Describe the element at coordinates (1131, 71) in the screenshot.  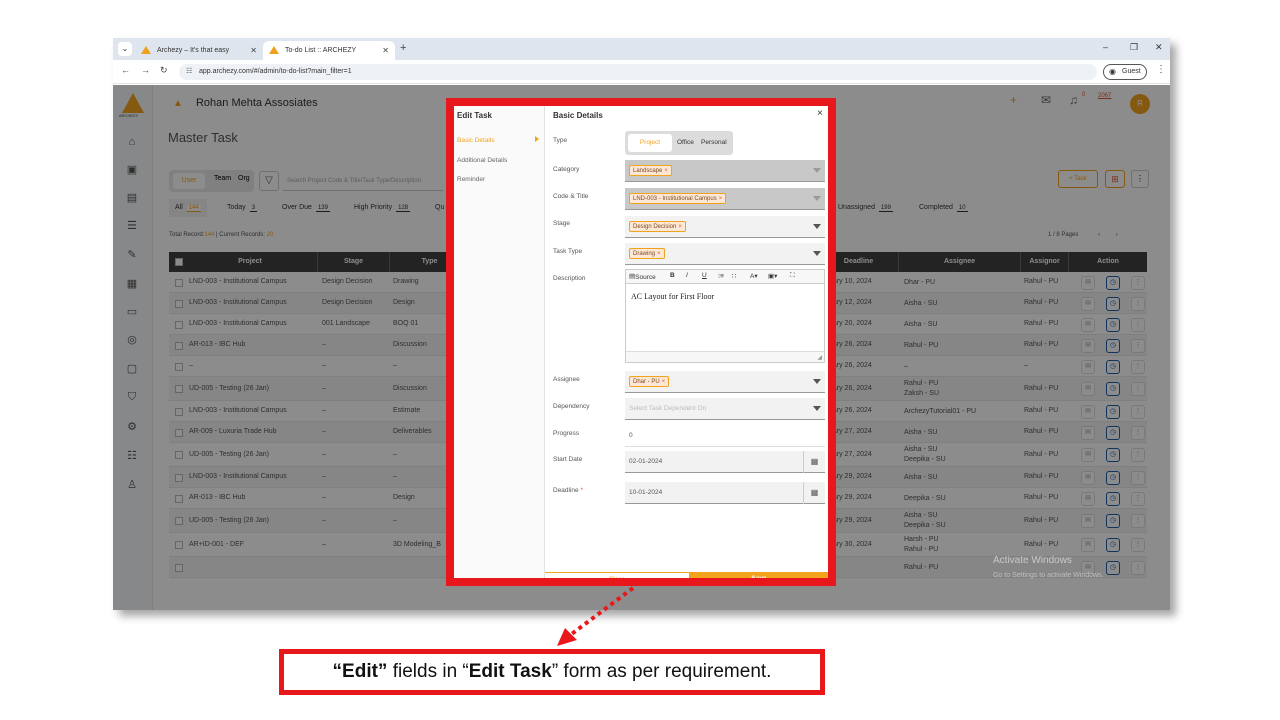
I see `guest-label: Guest` at that location.